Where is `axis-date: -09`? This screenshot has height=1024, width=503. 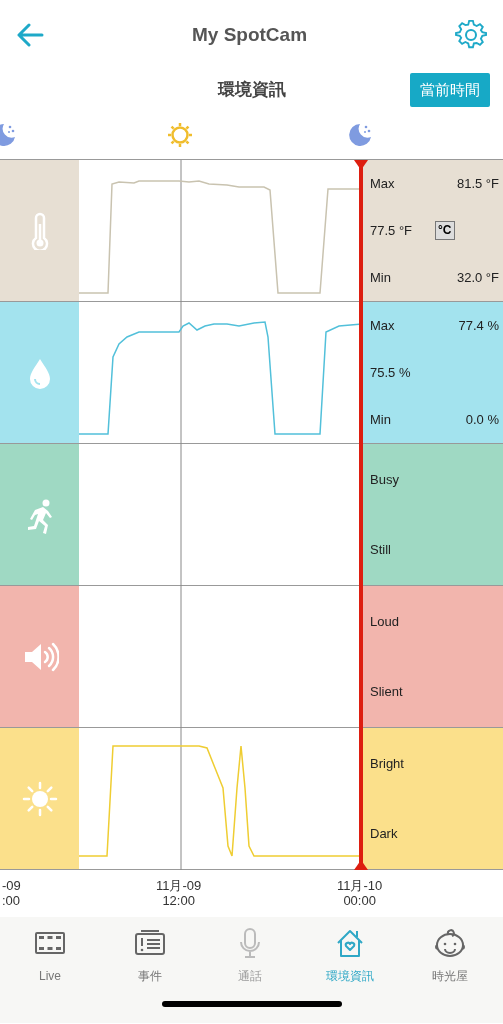
axis-date: -09 is located at coordinates (11, 885).